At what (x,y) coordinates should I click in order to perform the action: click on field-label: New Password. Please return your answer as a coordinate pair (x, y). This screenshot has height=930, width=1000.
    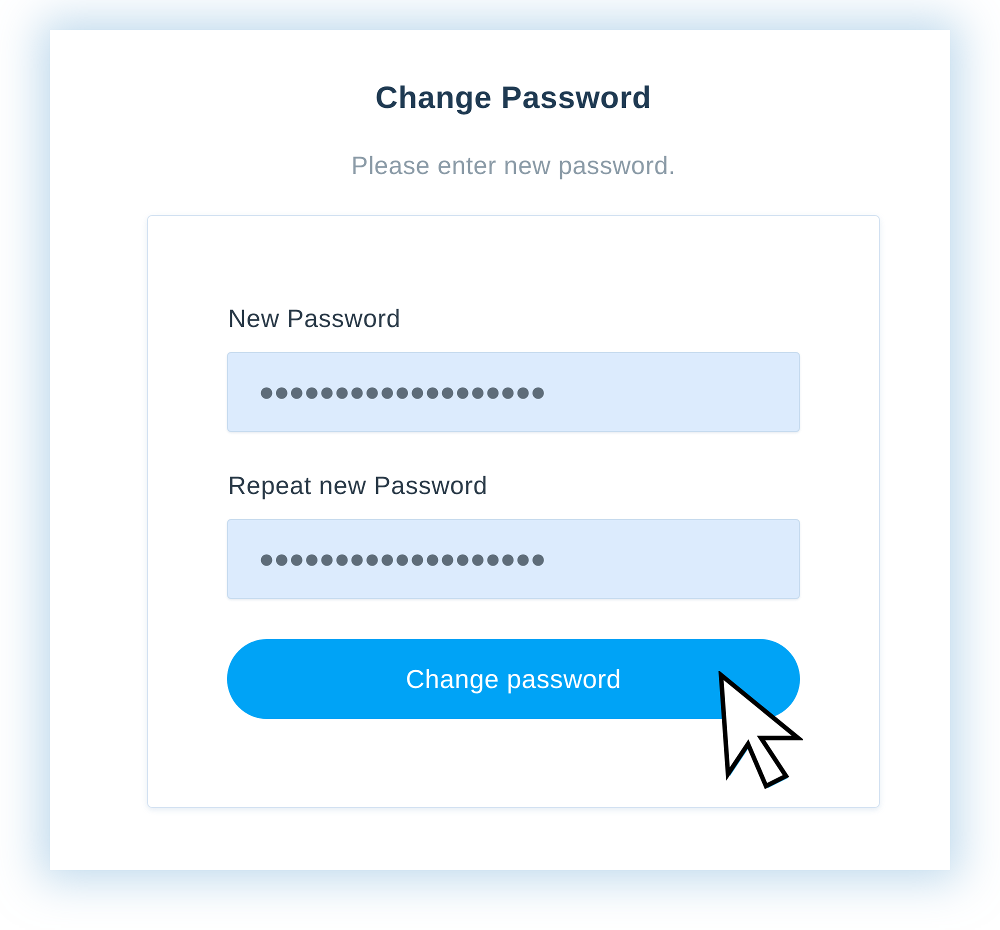
    Looking at the image, I should click on (314, 319).